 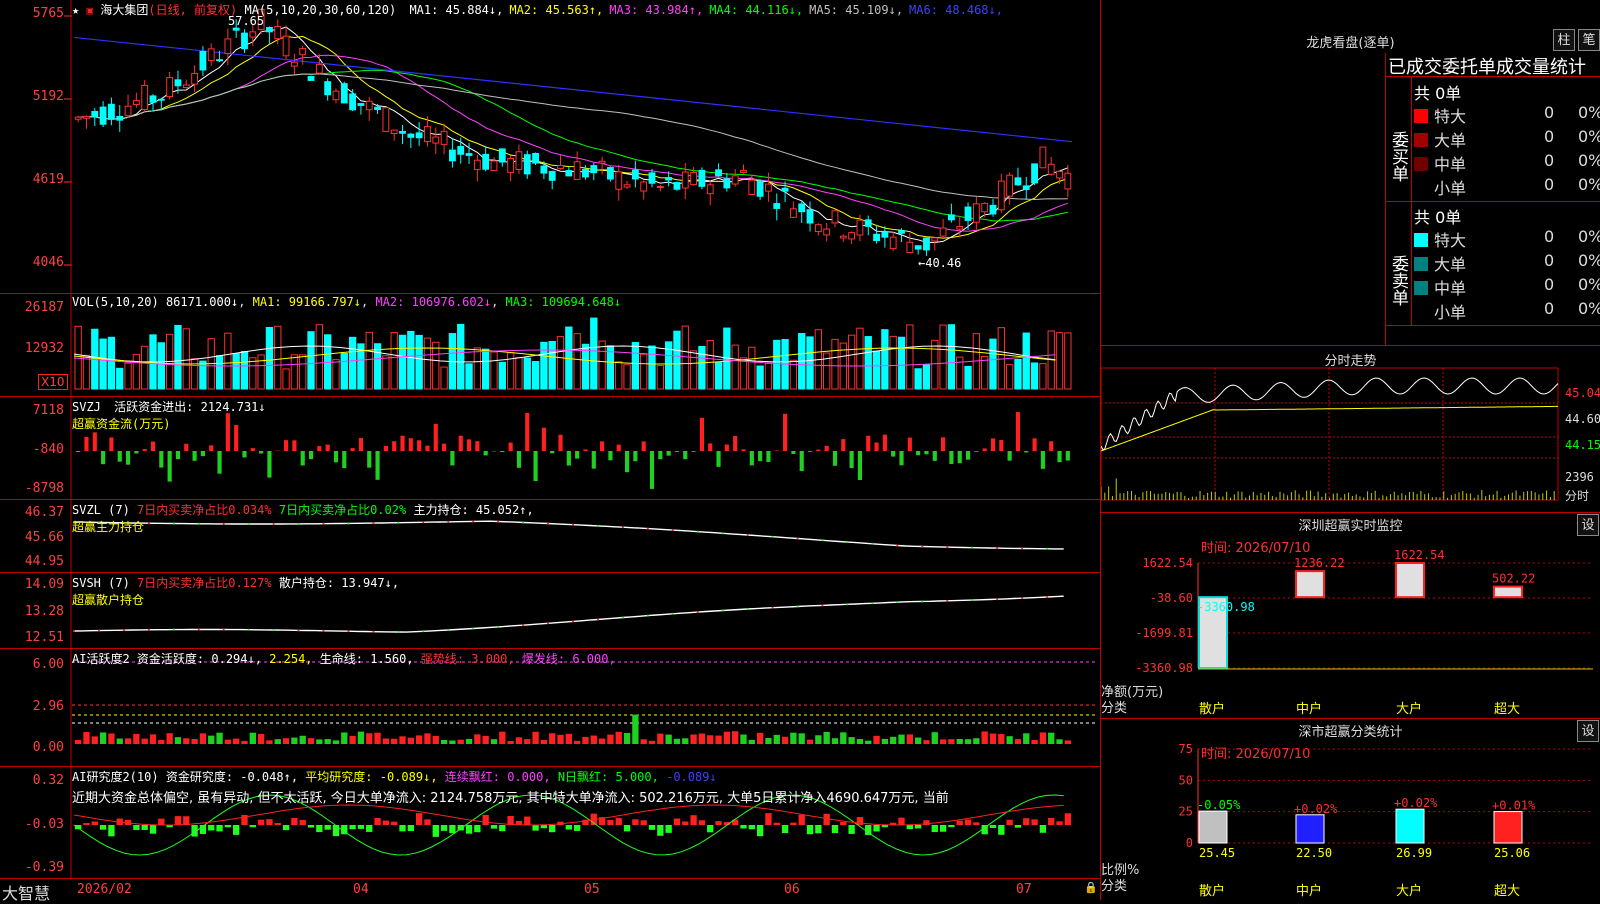 I want to click on svzl-sub: 超赢主力持仓, so click(x=108, y=527).